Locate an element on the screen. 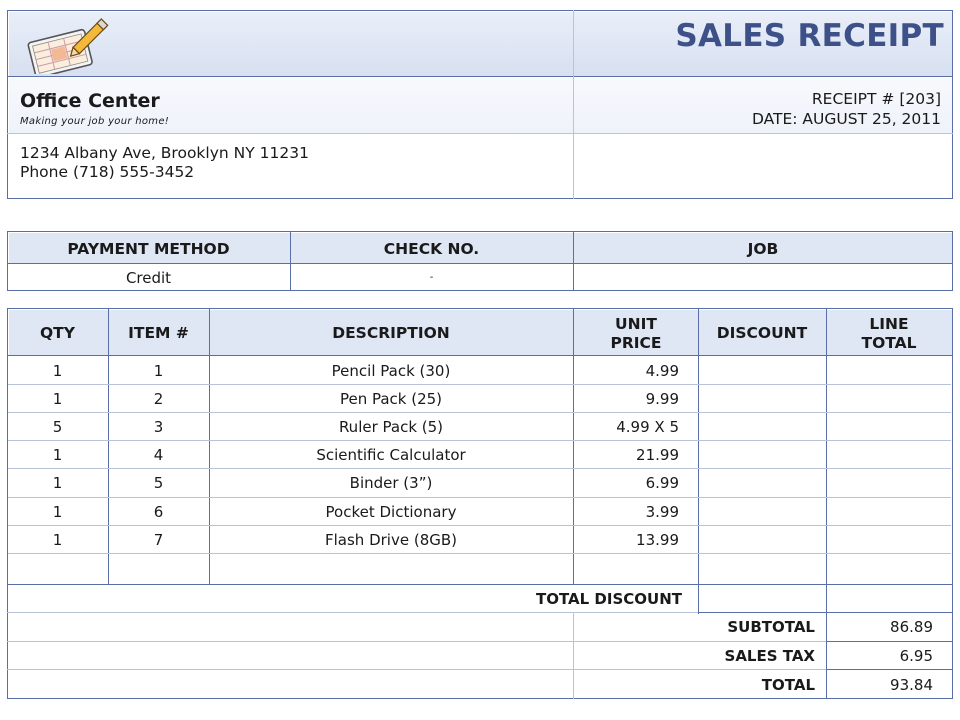 This screenshot has height=720, width=960. receipt-number: RECEIPT # [203] is located at coordinates (876, 99).